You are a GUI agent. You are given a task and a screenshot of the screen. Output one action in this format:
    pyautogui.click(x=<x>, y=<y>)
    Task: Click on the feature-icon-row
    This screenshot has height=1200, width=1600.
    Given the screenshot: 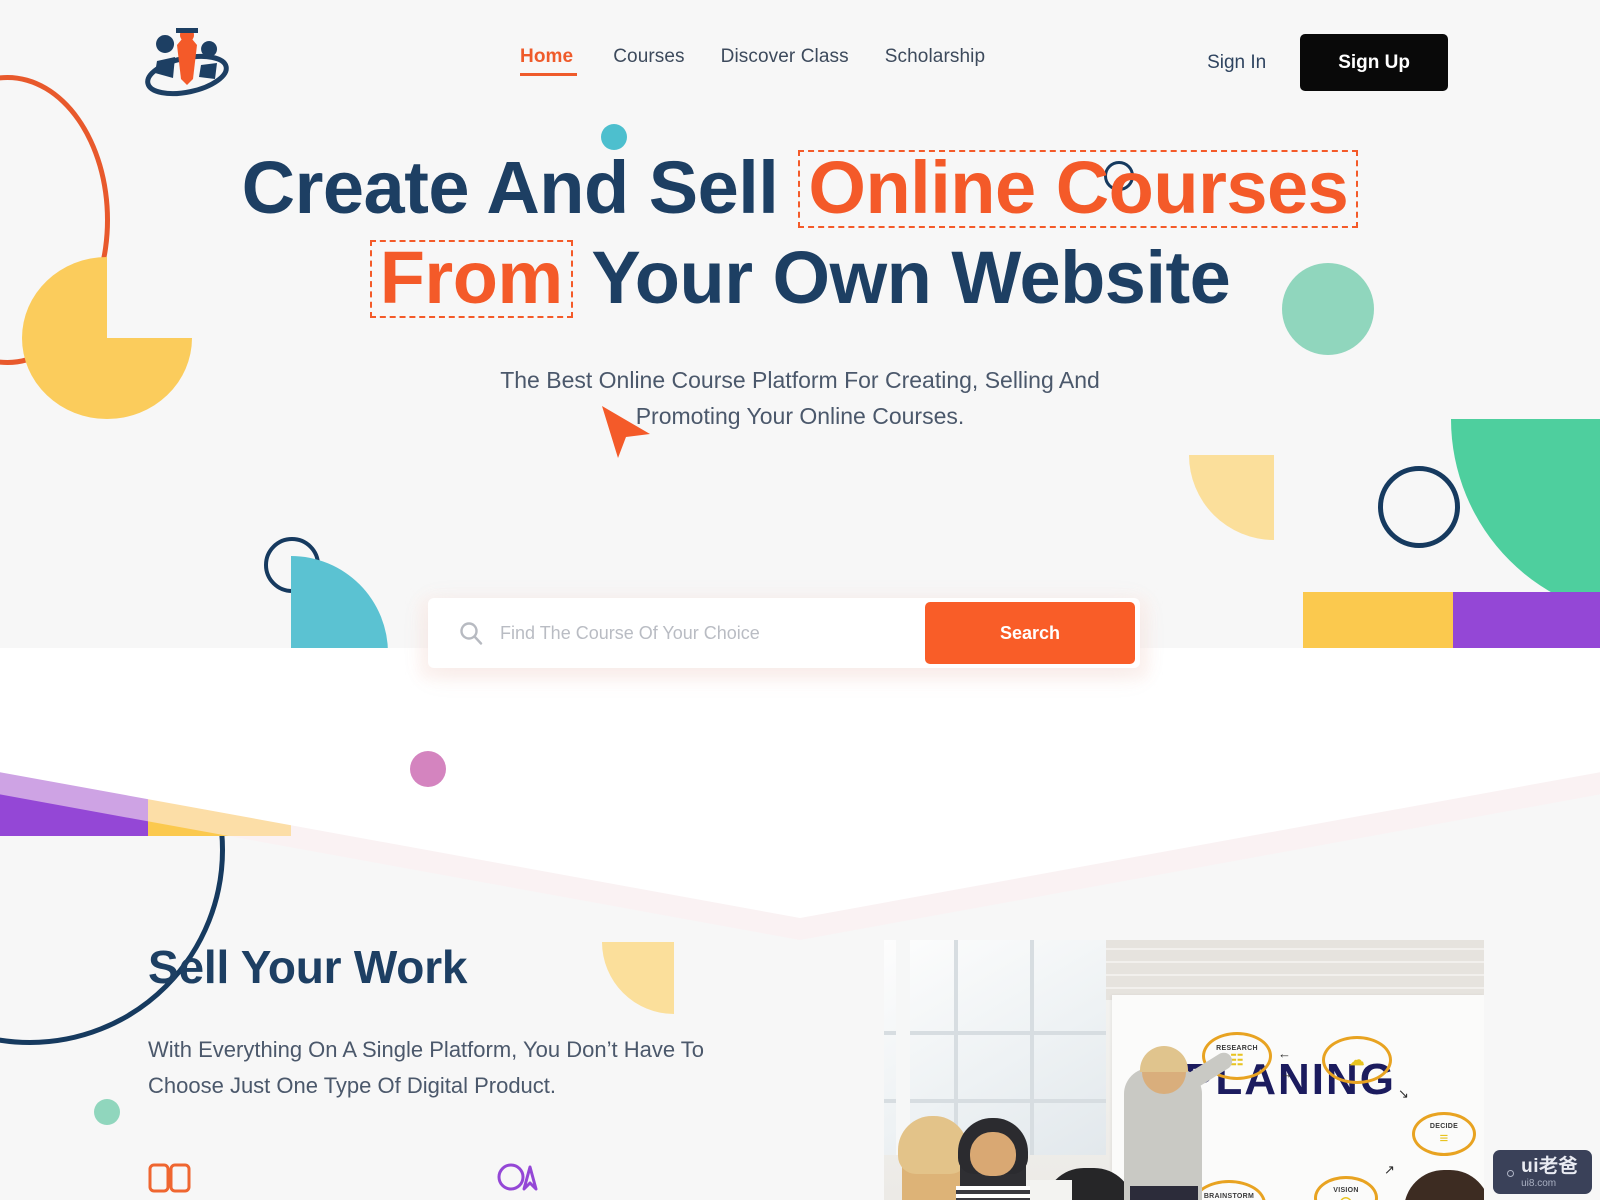 What is the action you would take?
    pyautogui.click(x=344, y=1181)
    